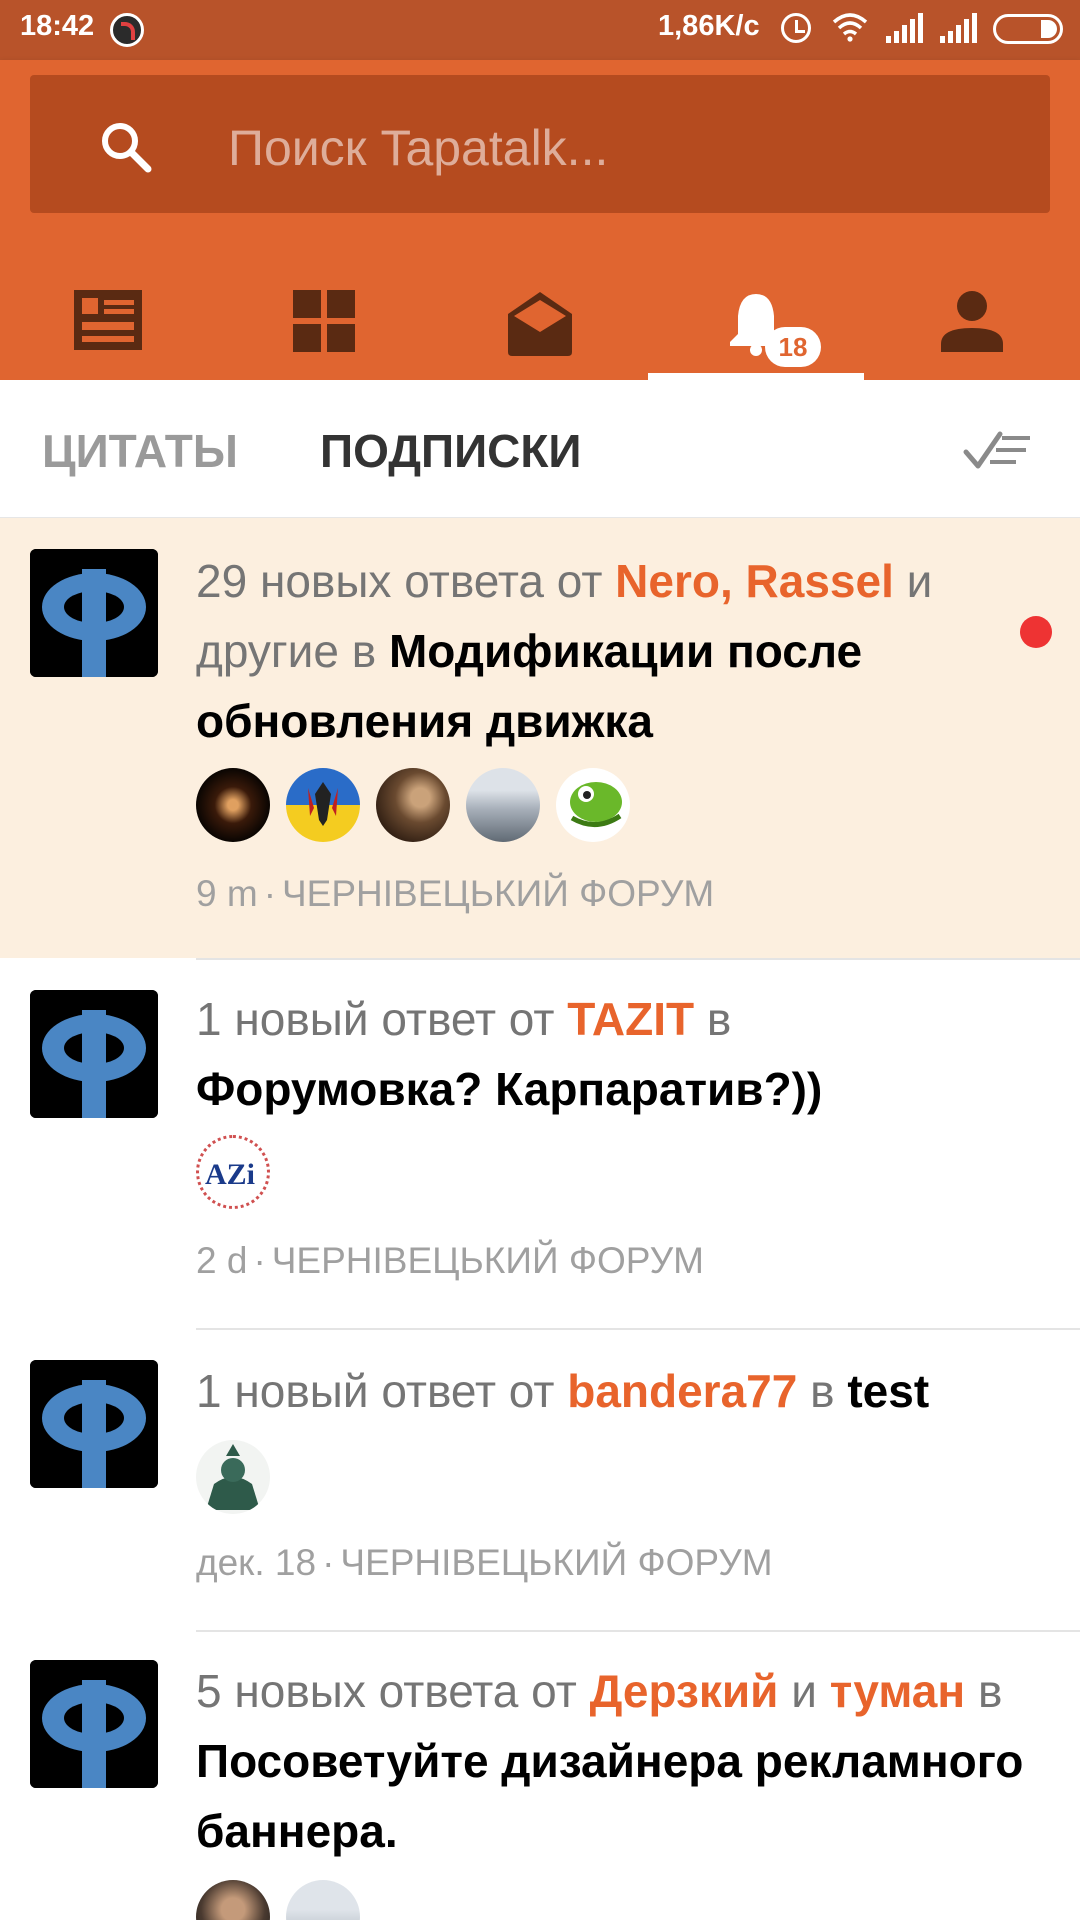  Describe the element at coordinates (539, 324) in the screenshot. I see `messages-envelope-icon` at that location.